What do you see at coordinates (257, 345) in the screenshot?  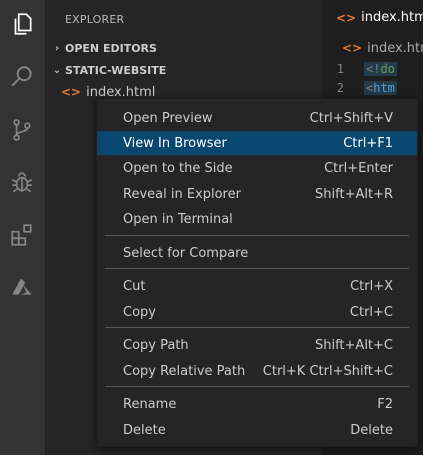 I see `menu-item-copy-path: Copy Path Shift+Alt+C` at bounding box center [257, 345].